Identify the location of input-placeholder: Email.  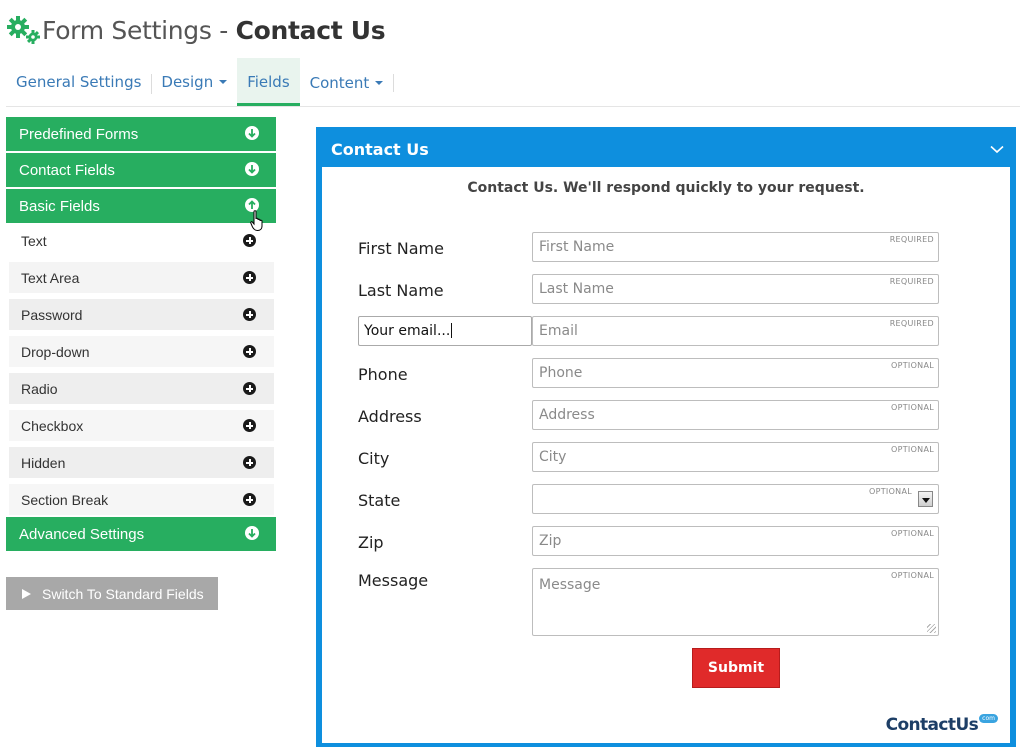
(558, 331).